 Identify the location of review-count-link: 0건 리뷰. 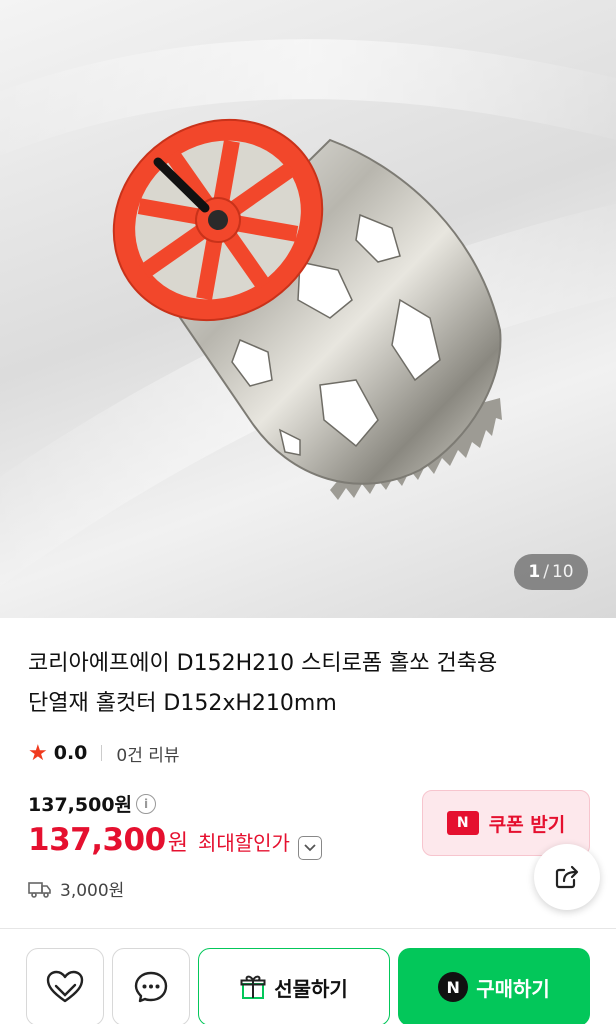
(147, 753).